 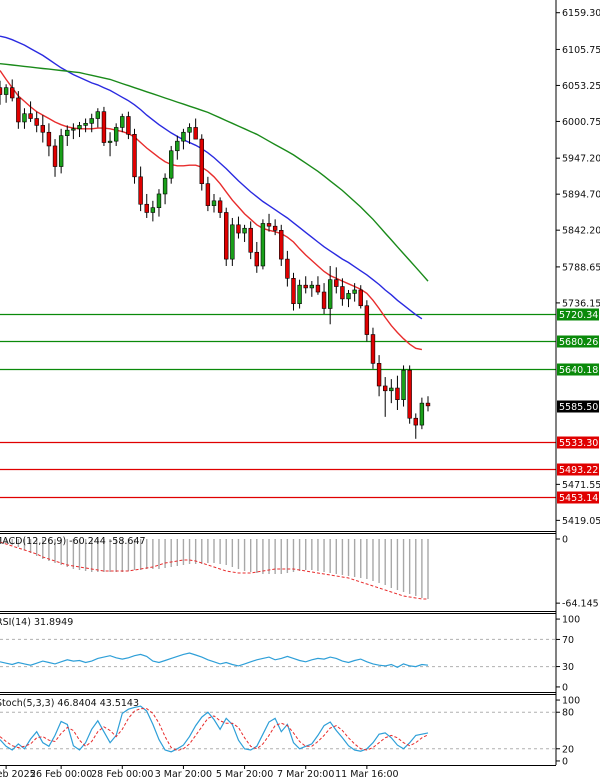 I want to click on stoch-tick-label: 20, so click(x=568, y=749).